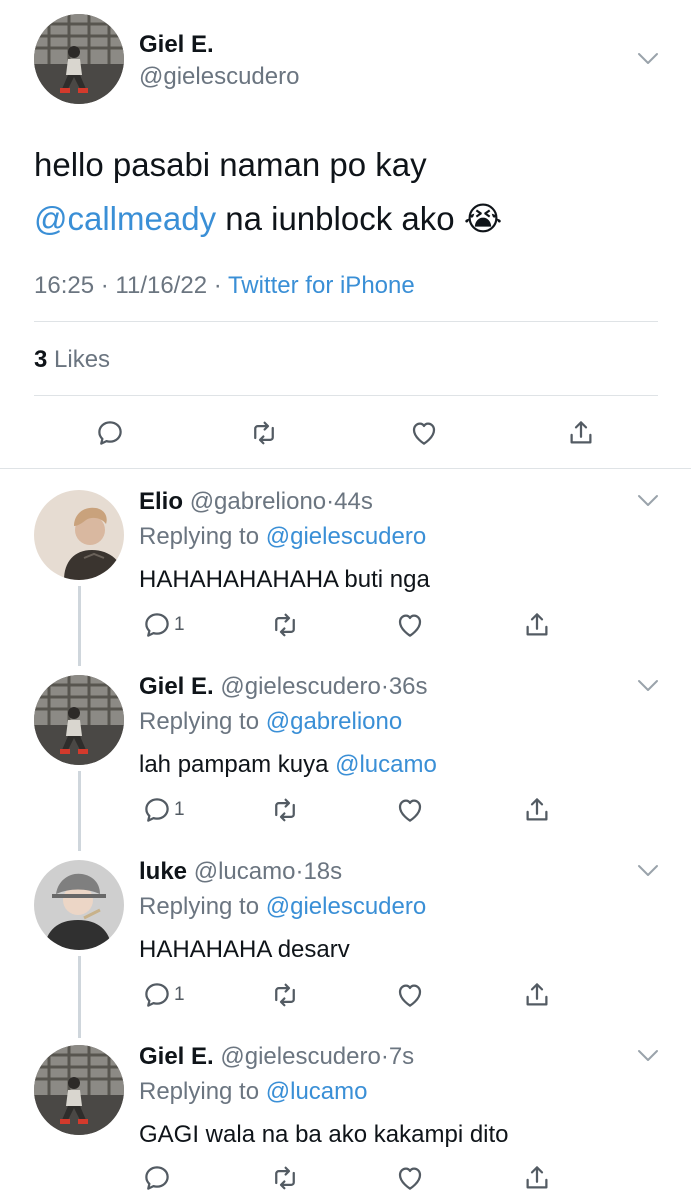 The height and width of the screenshot is (1200, 691). I want to click on mention-link: @lucamo, so click(386, 764).